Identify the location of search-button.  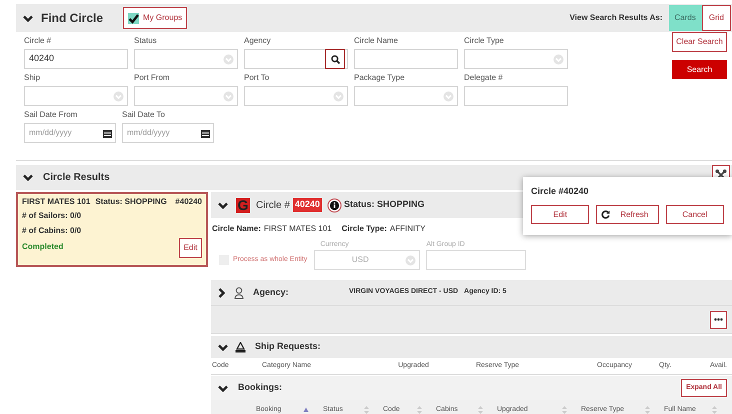
(335, 59).